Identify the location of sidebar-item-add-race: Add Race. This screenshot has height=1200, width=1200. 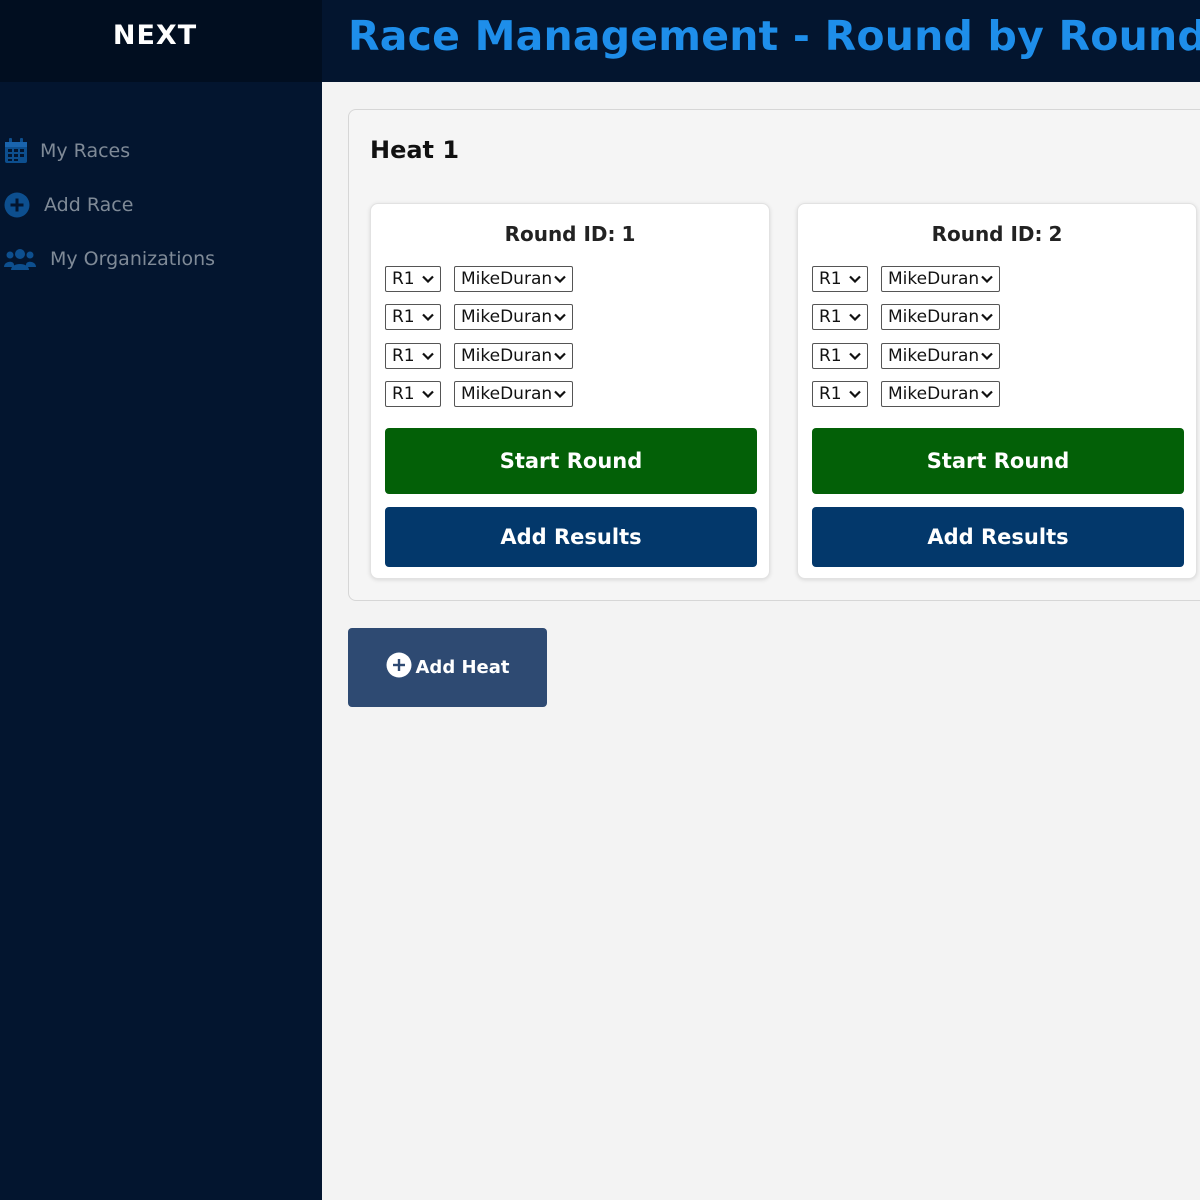
(161, 205).